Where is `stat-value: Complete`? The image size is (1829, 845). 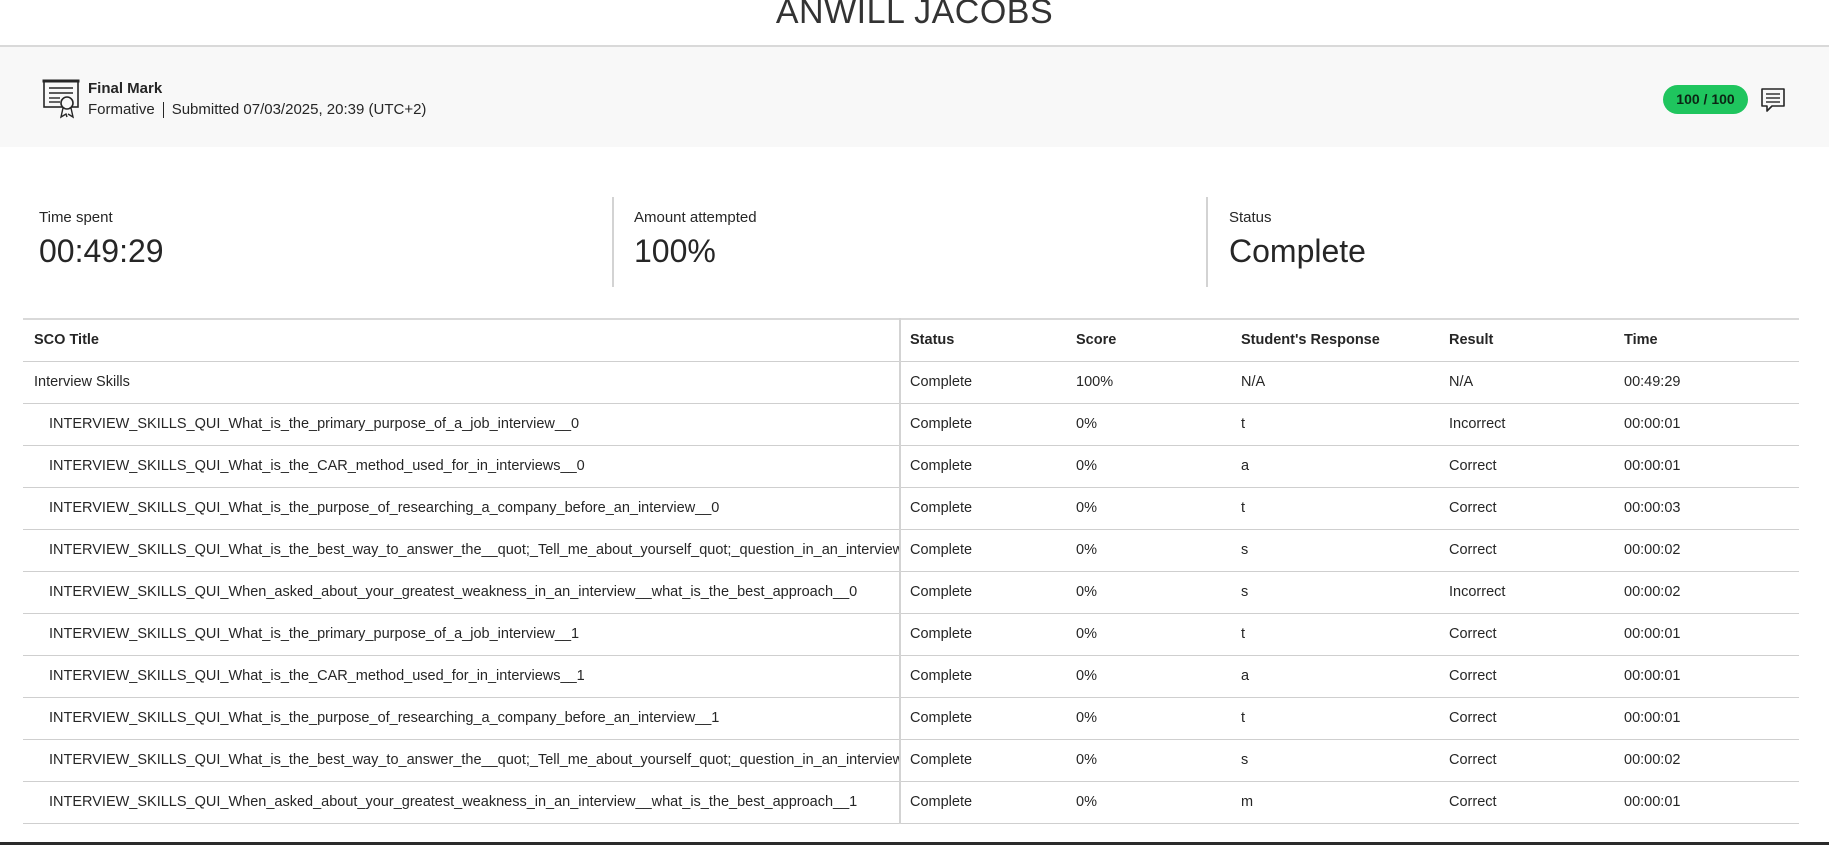 stat-value: Complete is located at coordinates (1297, 251).